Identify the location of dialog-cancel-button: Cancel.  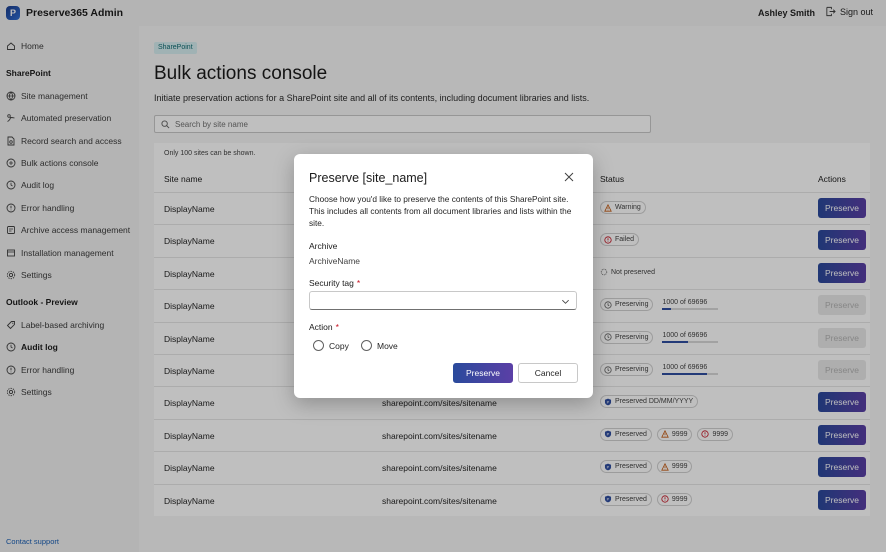
(548, 373).